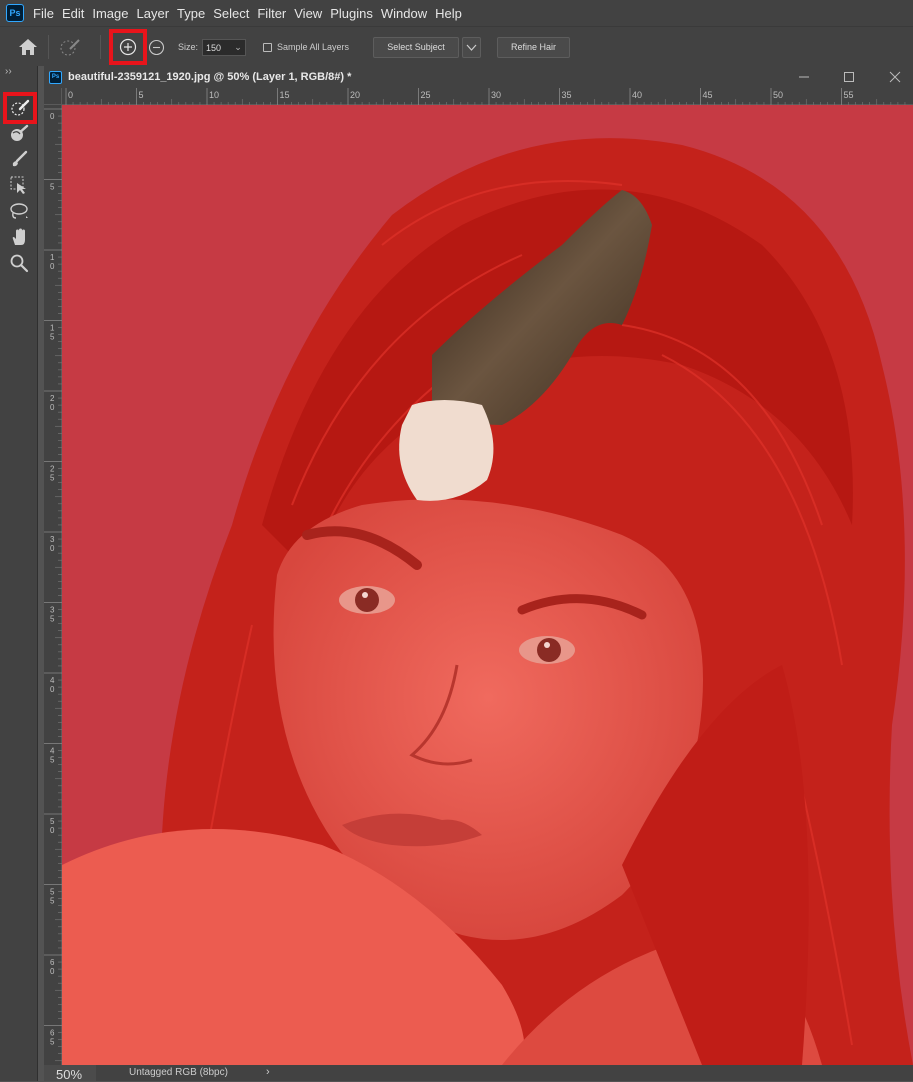 This screenshot has height=1082, width=913. I want to click on menu-layer: Layer, so click(157, 13).